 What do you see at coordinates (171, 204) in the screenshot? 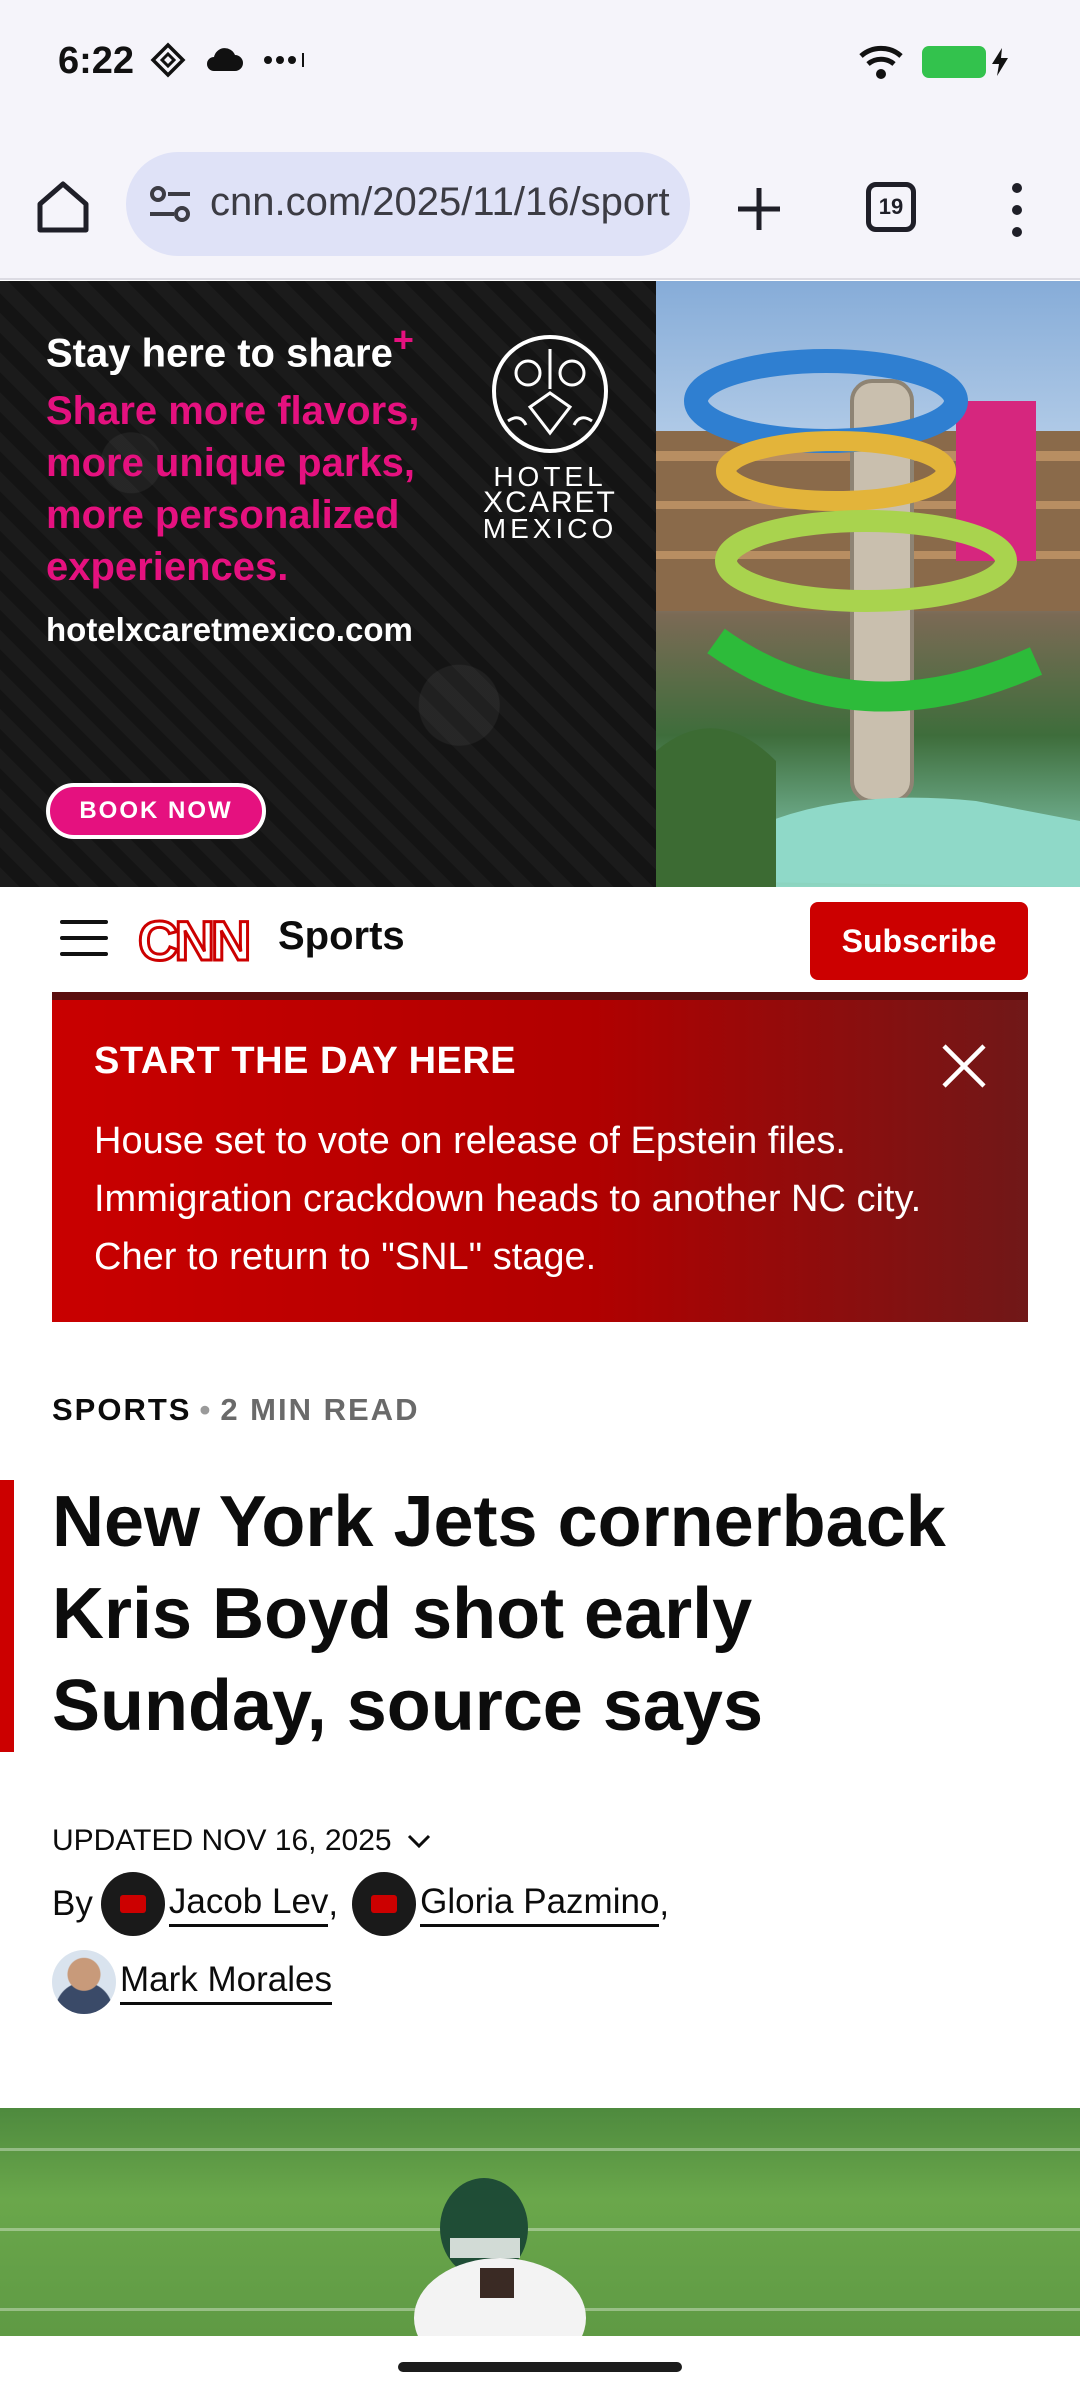
I see `site-settings-icon` at bounding box center [171, 204].